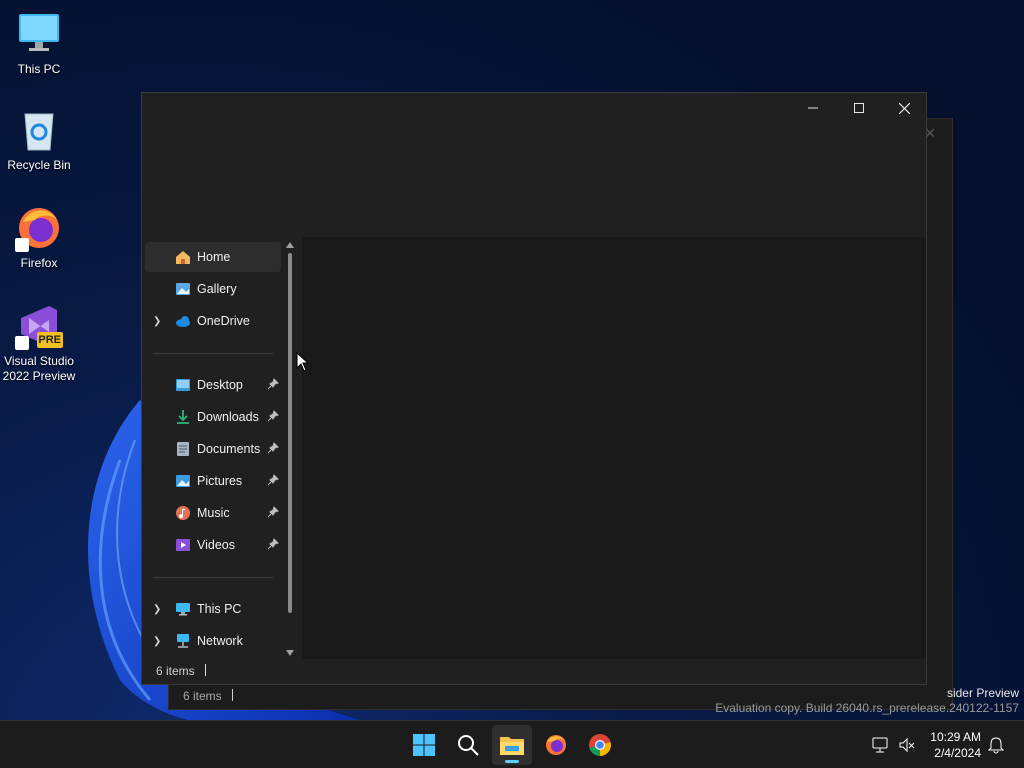  I want to click on nav-item-onedrive: ❯ OneDrive, so click(213, 321).